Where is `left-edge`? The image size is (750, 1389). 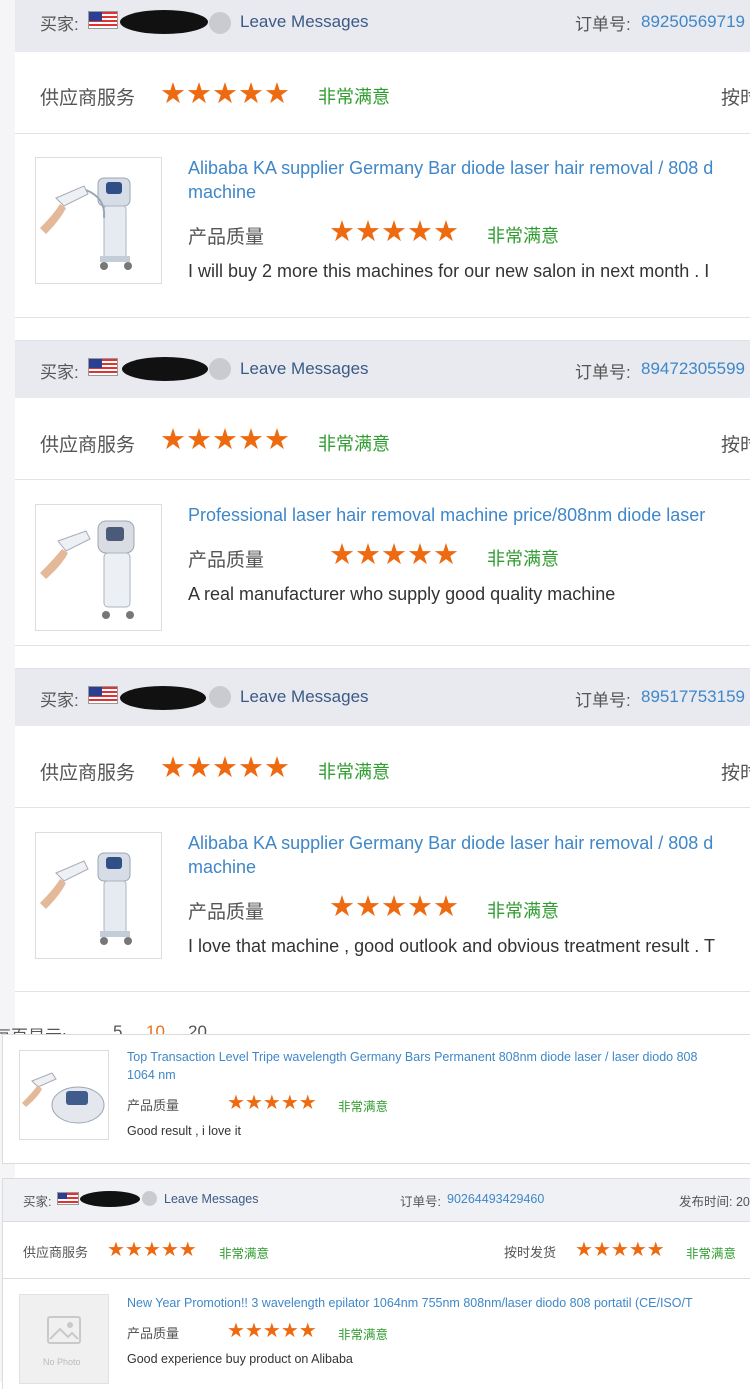
left-edge is located at coordinates (7, 691).